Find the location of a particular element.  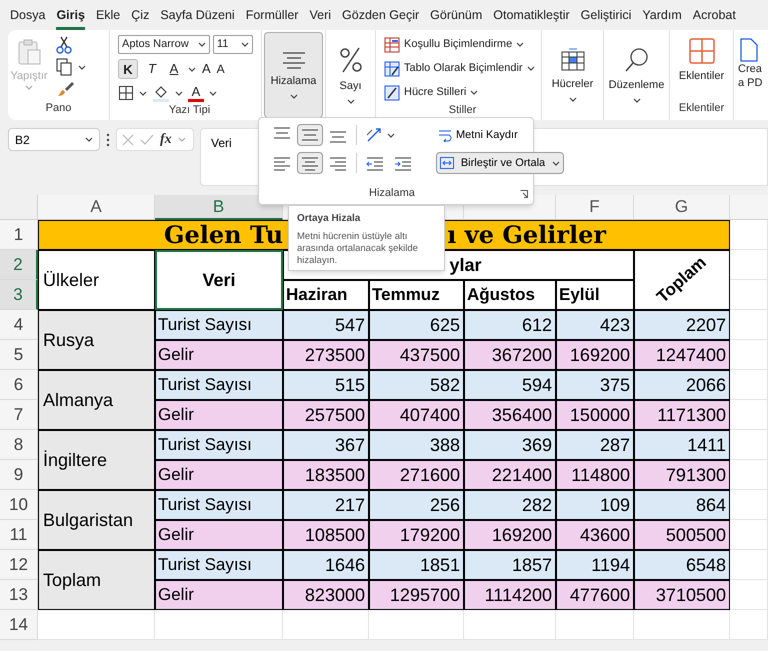

font-color-button: A is located at coordinates (196, 93).